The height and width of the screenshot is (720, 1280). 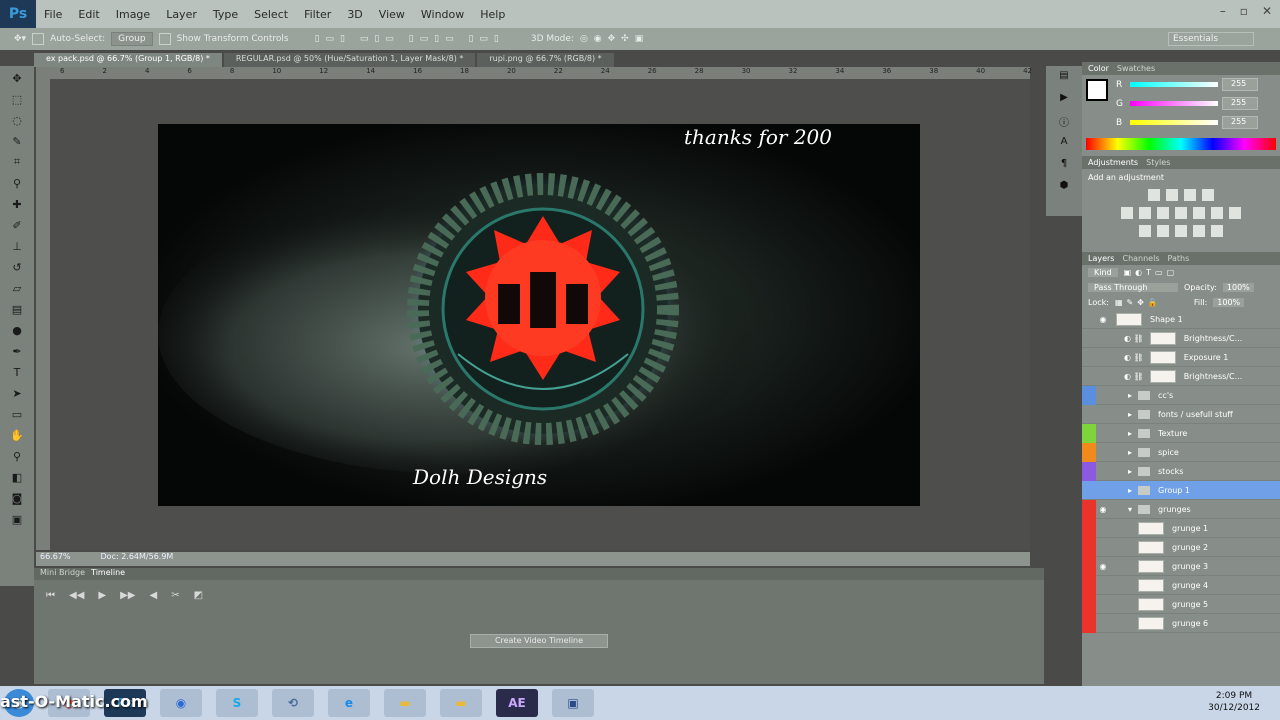 I want to click on folder-icon: ▬, so click(x=405, y=703).